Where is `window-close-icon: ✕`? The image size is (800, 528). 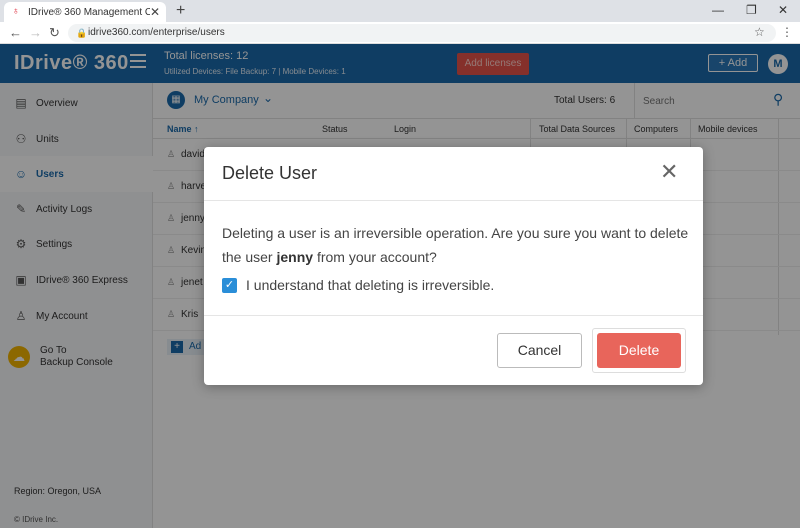
window-close-icon: ✕ is located at coordinates (783, 10).